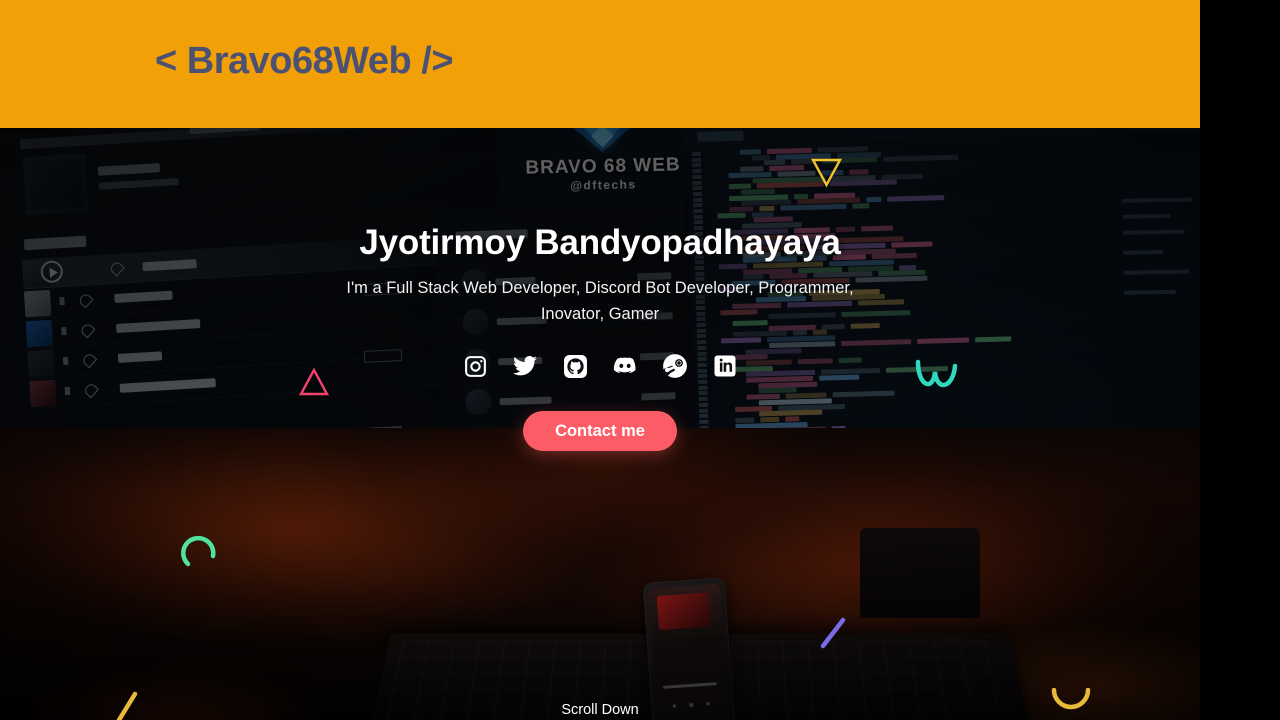 This screenshot has width=1280, height=720. Describe the element at coordinates (304, 61) in the screenshot. I see `brand-logo: < Bravo68Web />` at that location.